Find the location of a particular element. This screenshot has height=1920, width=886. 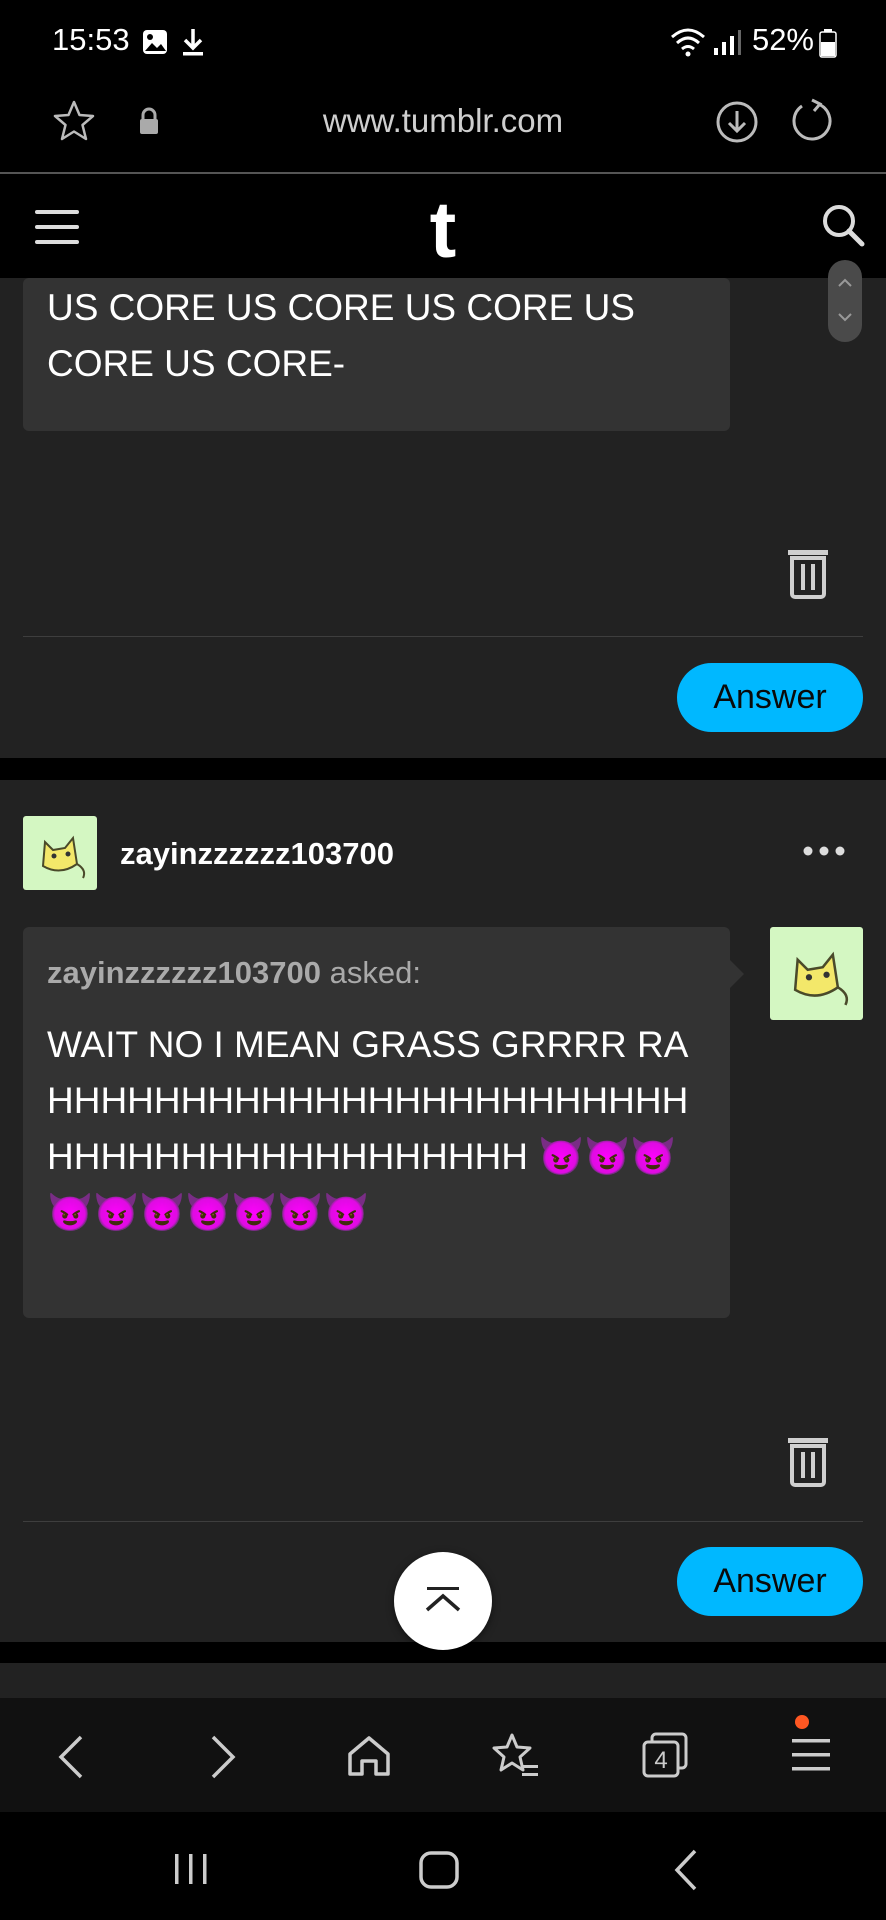

home-icon is located at coordinates (369, 1756).